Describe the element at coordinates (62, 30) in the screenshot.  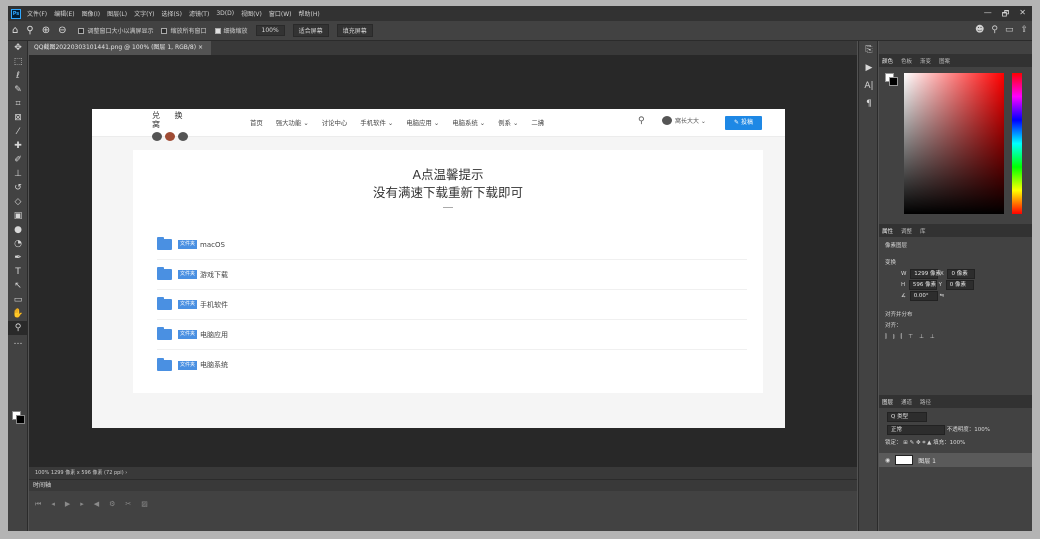
I see `zoom-out-icon: ⊖` at that location.